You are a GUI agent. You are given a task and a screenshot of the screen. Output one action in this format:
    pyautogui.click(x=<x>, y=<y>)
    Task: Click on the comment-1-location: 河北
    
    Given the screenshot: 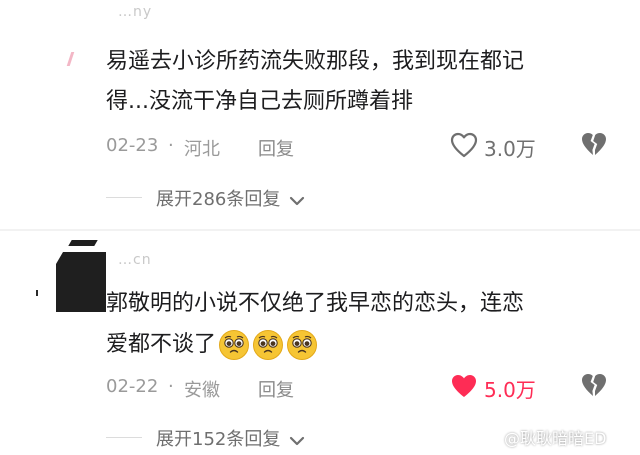 What is the action you would take?
    pyautogui.click(x=202, y=149)
    